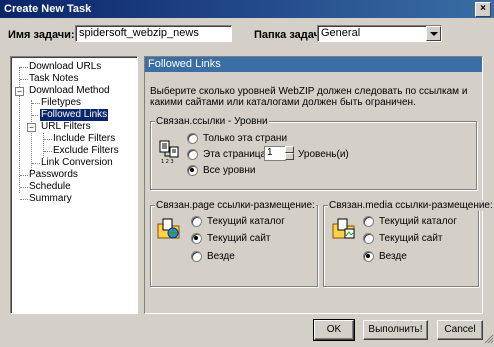  What do you see at coordinates (411, 205) in the screenshot?
I see `media-links-group-title: Связан.media ссылки-размещение:` at bounding box center [411, 205].